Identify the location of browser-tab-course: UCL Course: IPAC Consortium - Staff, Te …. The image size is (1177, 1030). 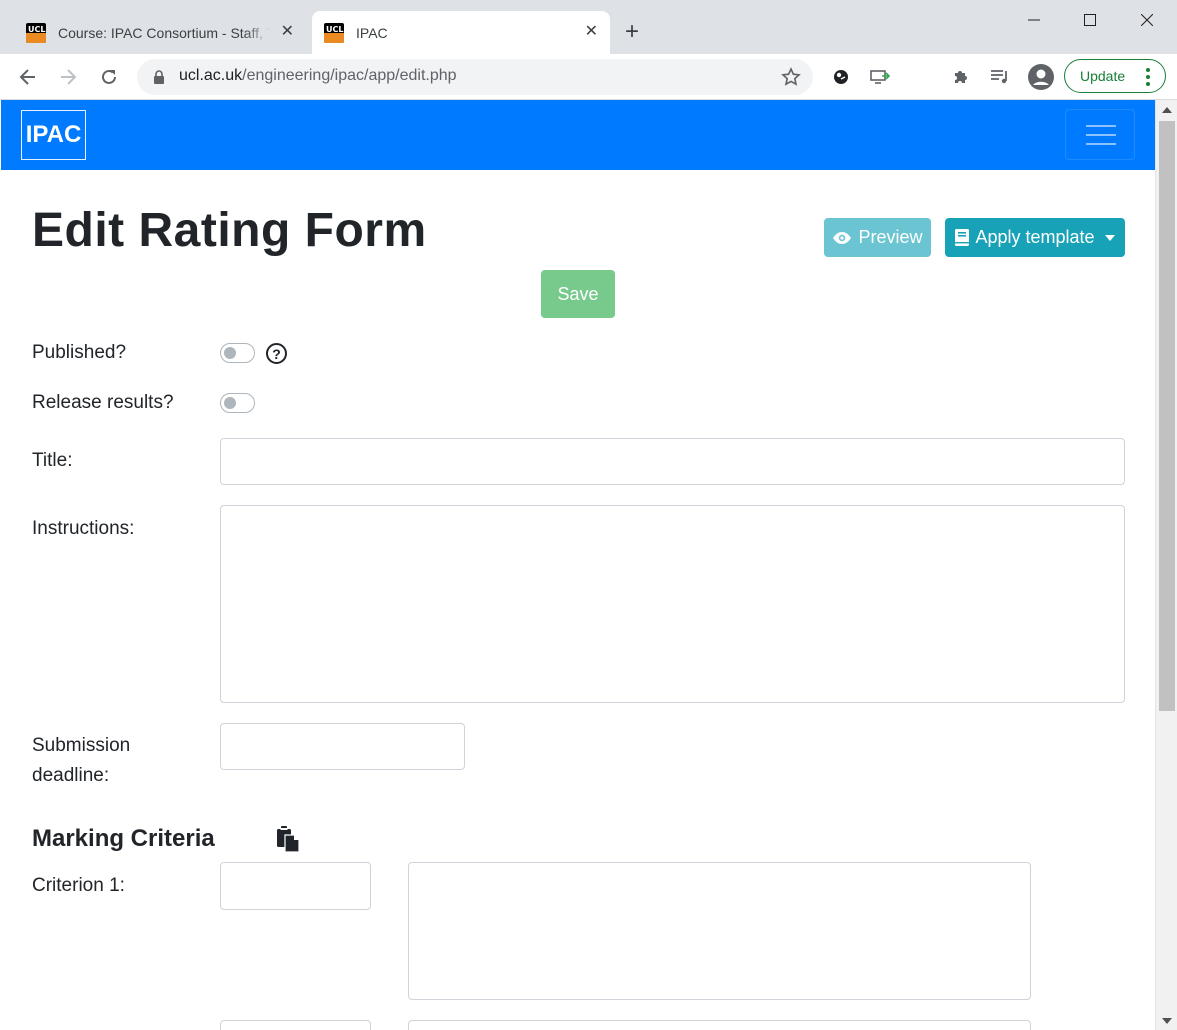
(160, 32).